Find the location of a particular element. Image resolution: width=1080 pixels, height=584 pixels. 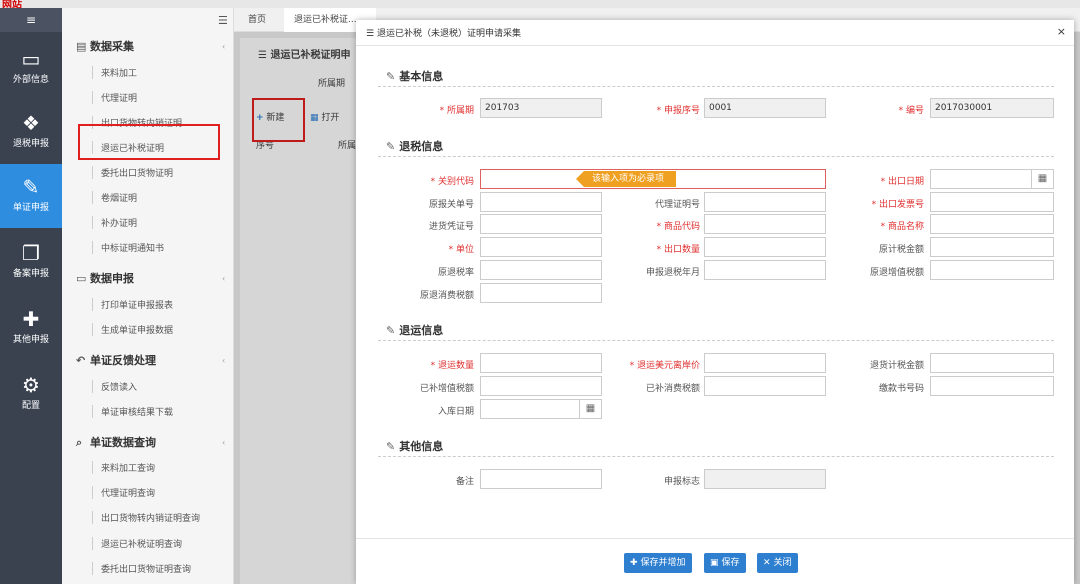

sidebar-item: 来料加工 is located at coordinates (114, 72).